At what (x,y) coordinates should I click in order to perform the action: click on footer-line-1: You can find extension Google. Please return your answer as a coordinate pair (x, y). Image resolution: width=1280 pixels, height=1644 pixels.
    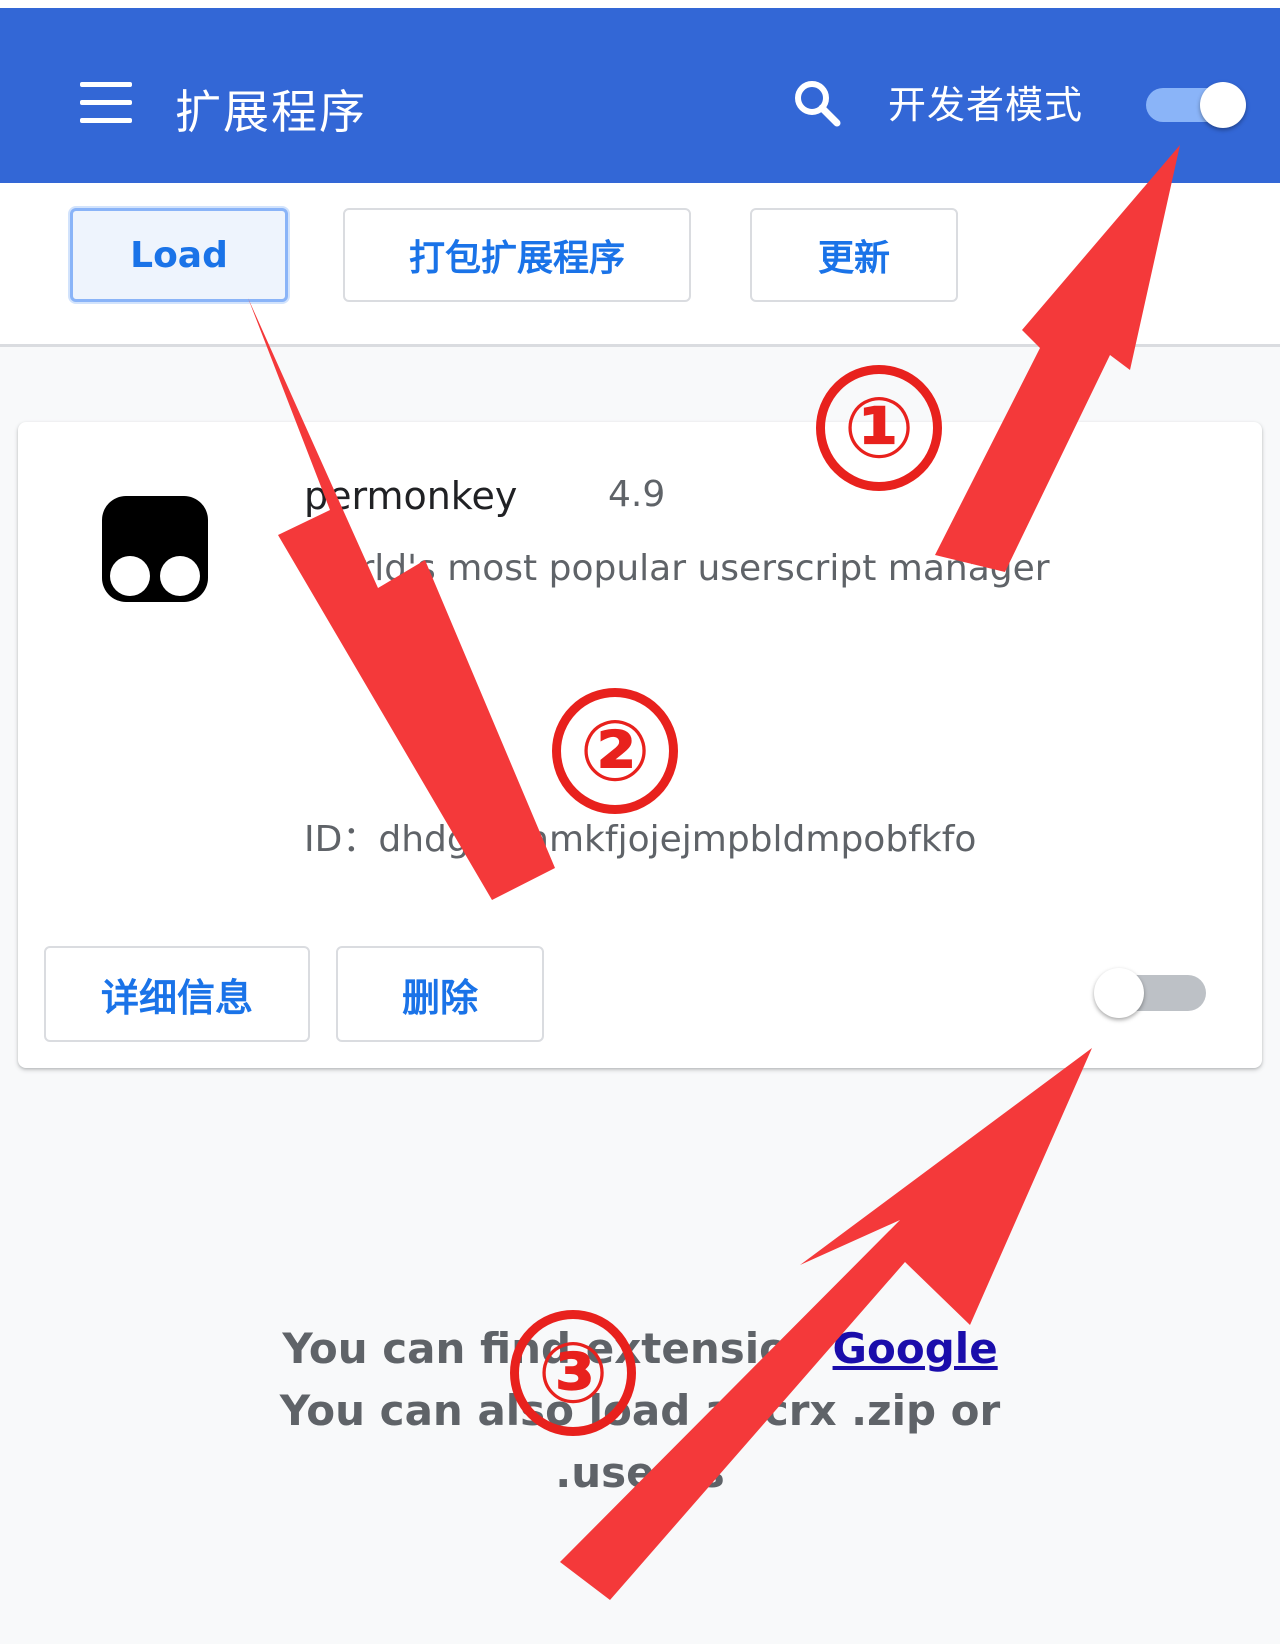
    Looking at the image, I should click on (640, 1349).